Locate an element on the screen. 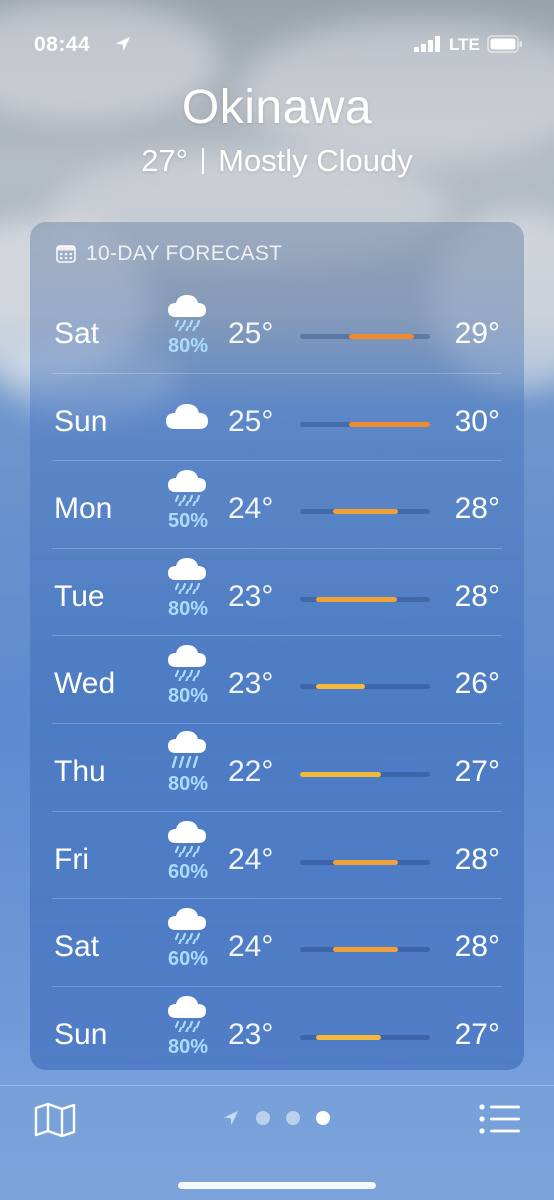 The height and width of the screenshot is (1200, 554). forecast-day: Fri is located at coordinates (71, 859).